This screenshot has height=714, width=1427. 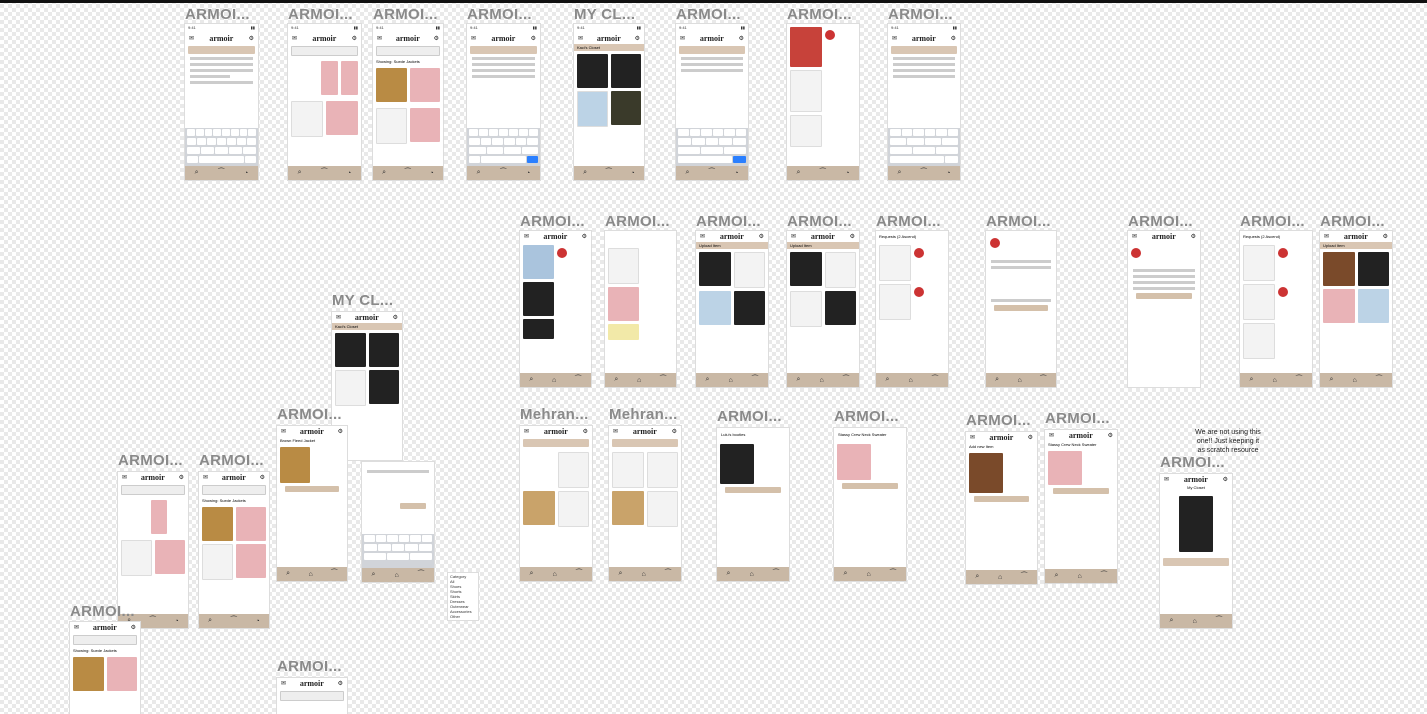 I want to click on my-closet-scratch-screen: ✉ armoir ⚙ My Closet ⌕ ⌂ ⏜, so click(x=1196, y=551).